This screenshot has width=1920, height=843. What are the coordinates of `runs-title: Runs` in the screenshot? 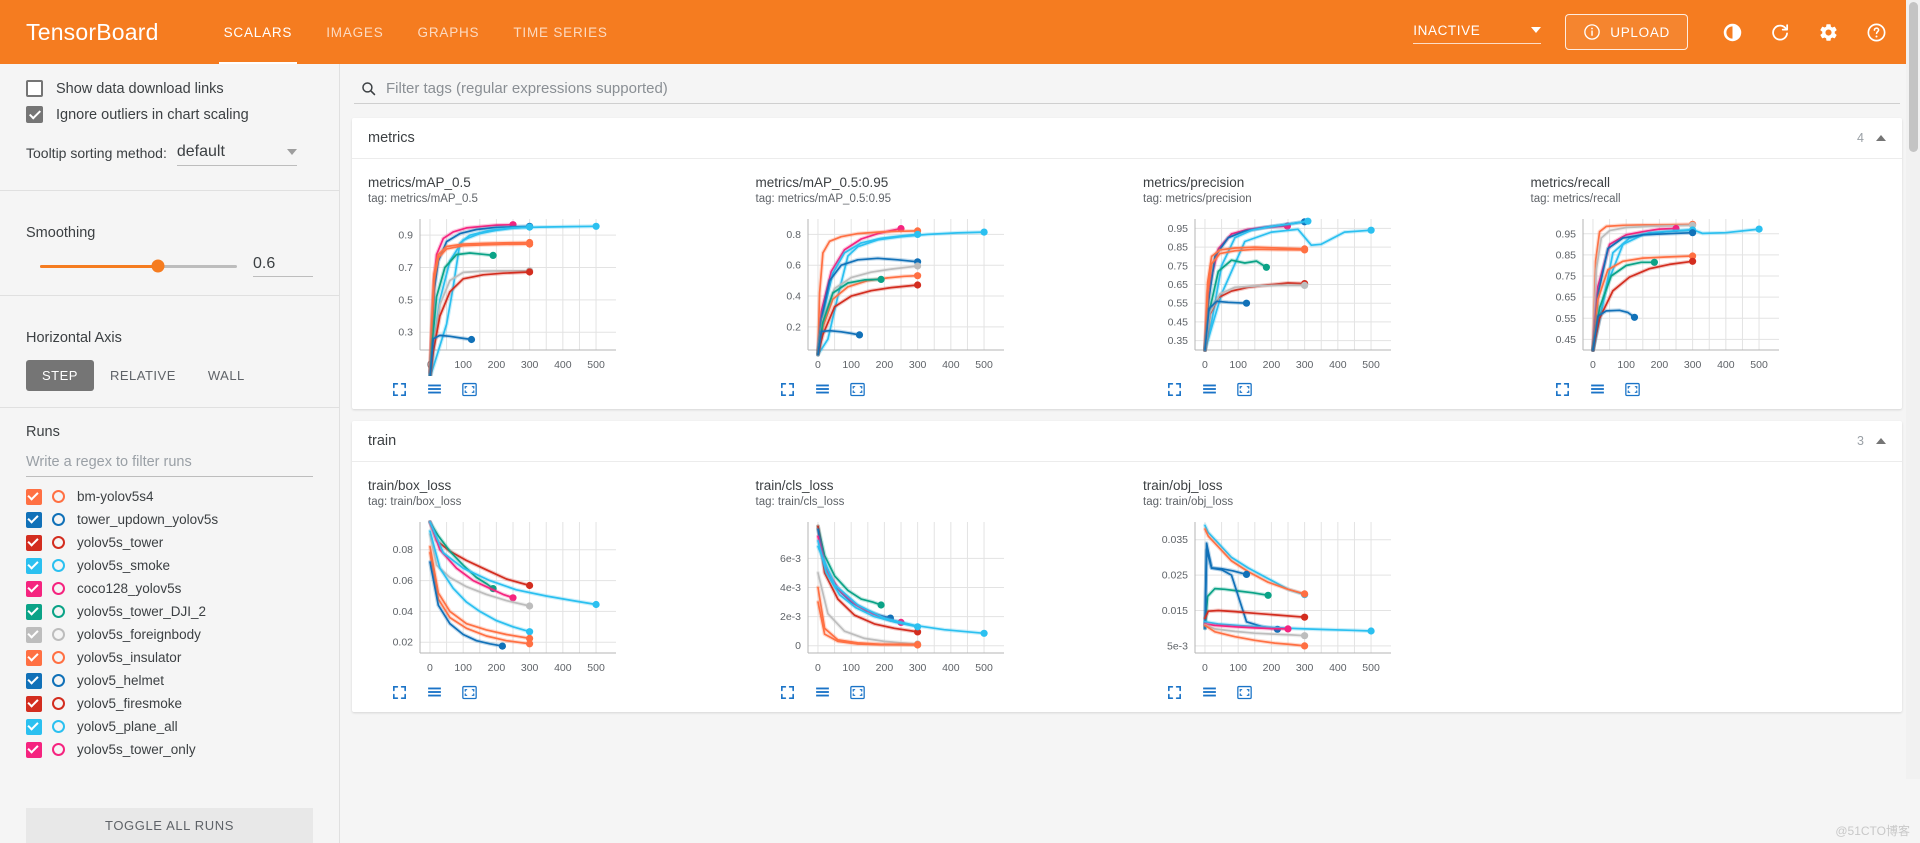 It's located at (43, 432).